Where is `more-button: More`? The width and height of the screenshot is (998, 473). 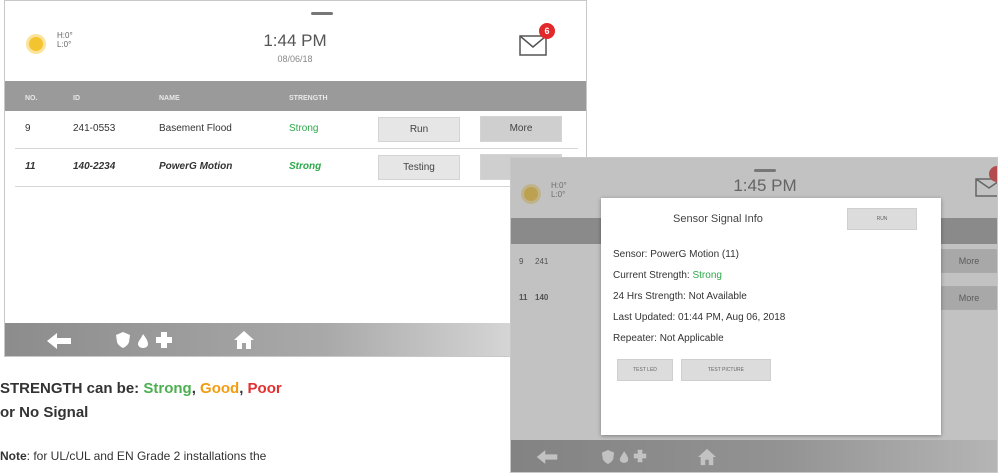
more-button: More is located at coordinates (521, 129).